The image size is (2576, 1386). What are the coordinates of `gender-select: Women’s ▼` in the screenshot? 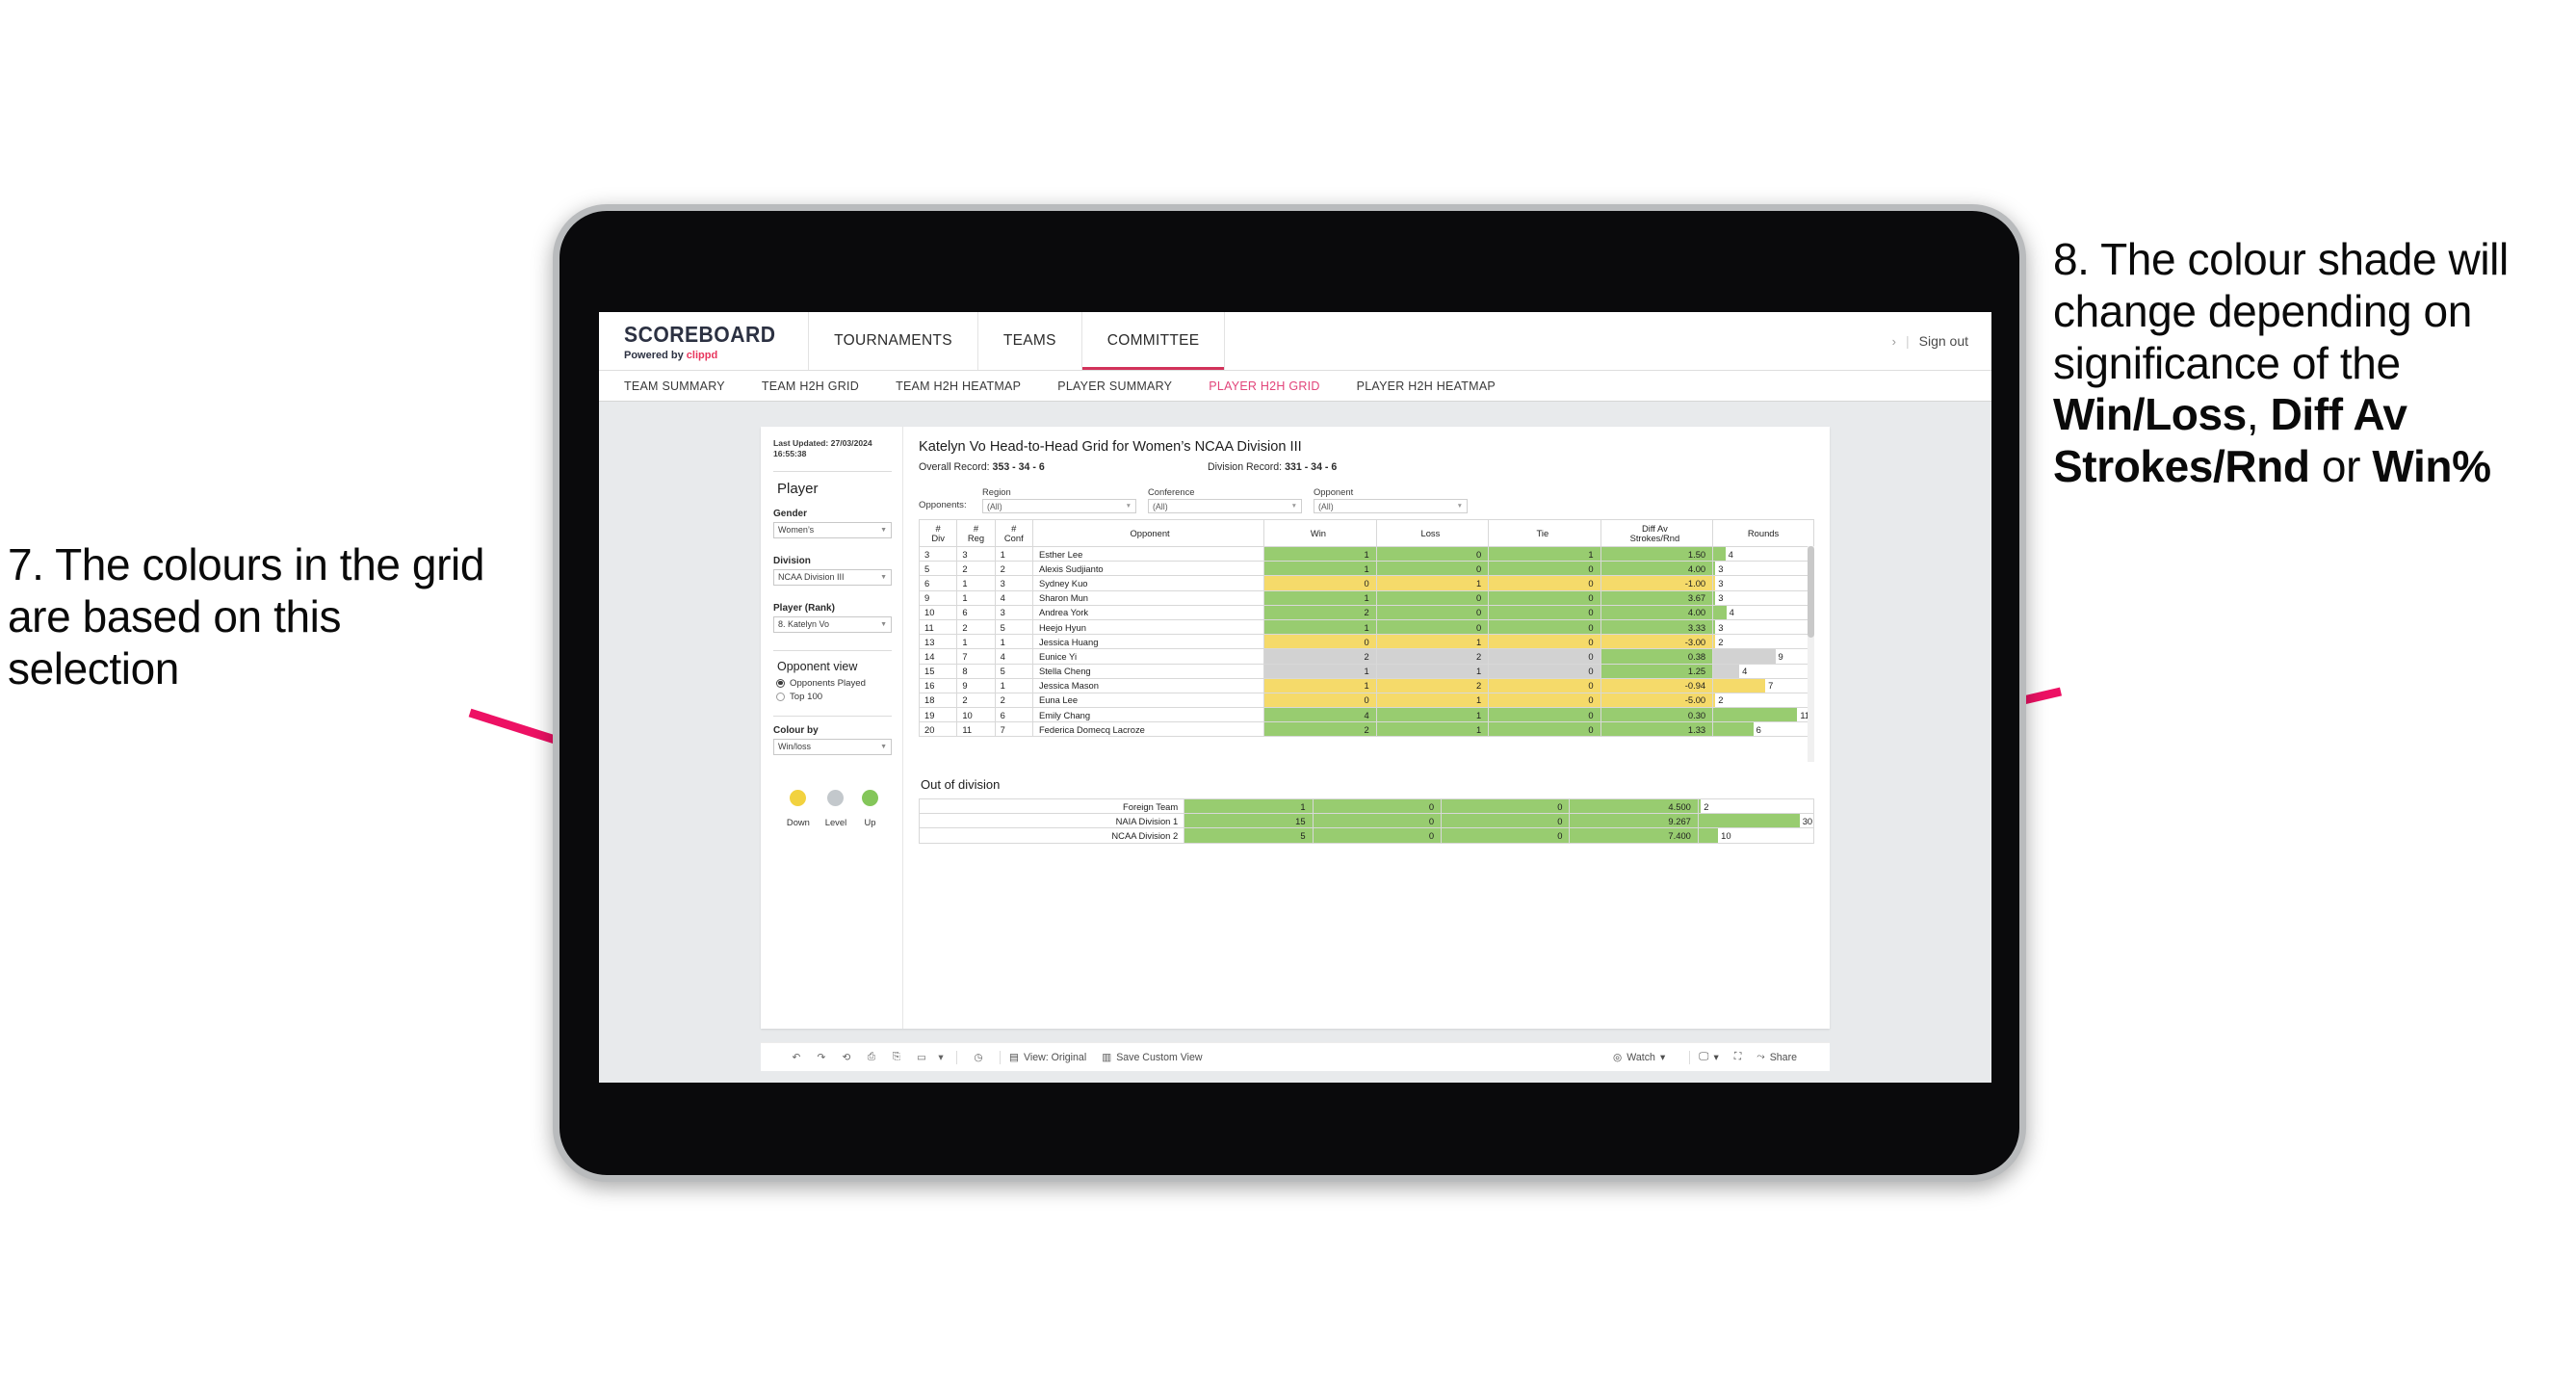 It's located at (832, 529).